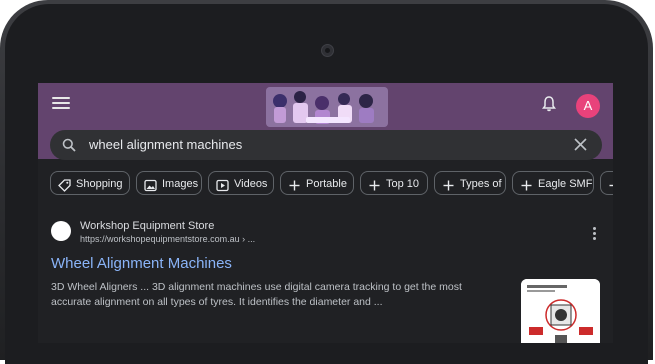  What do you see at coordinates (403, 184) in the screenshot?
I see `chip-label: Top 10` at bounding box center [403, 184].